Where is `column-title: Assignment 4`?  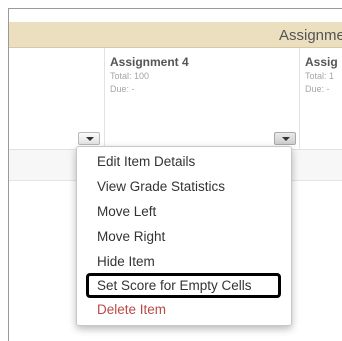
column-title: Assignment 4 is located at coordinates (149, 62).